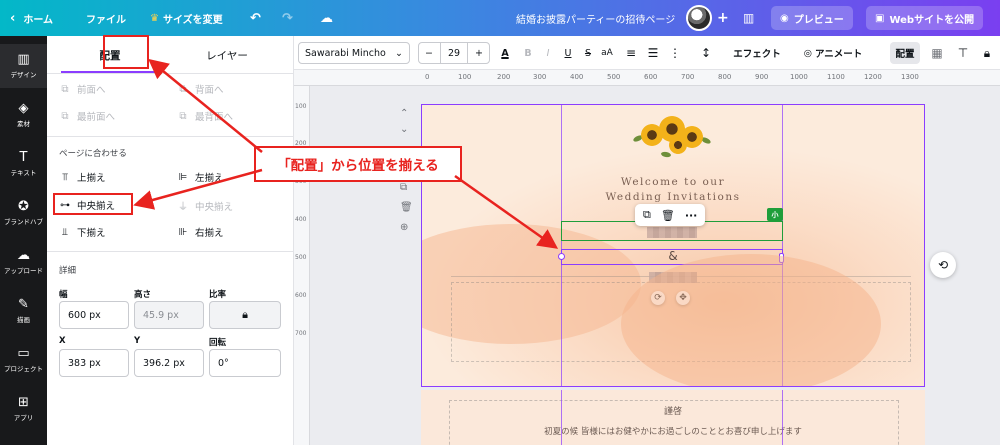 The height and width of the screenshot is (445, 1000). What do you see at coordinates (691, 215) in the screenshot?
I see `more-icon: ···` at bounding box center [691, 215].